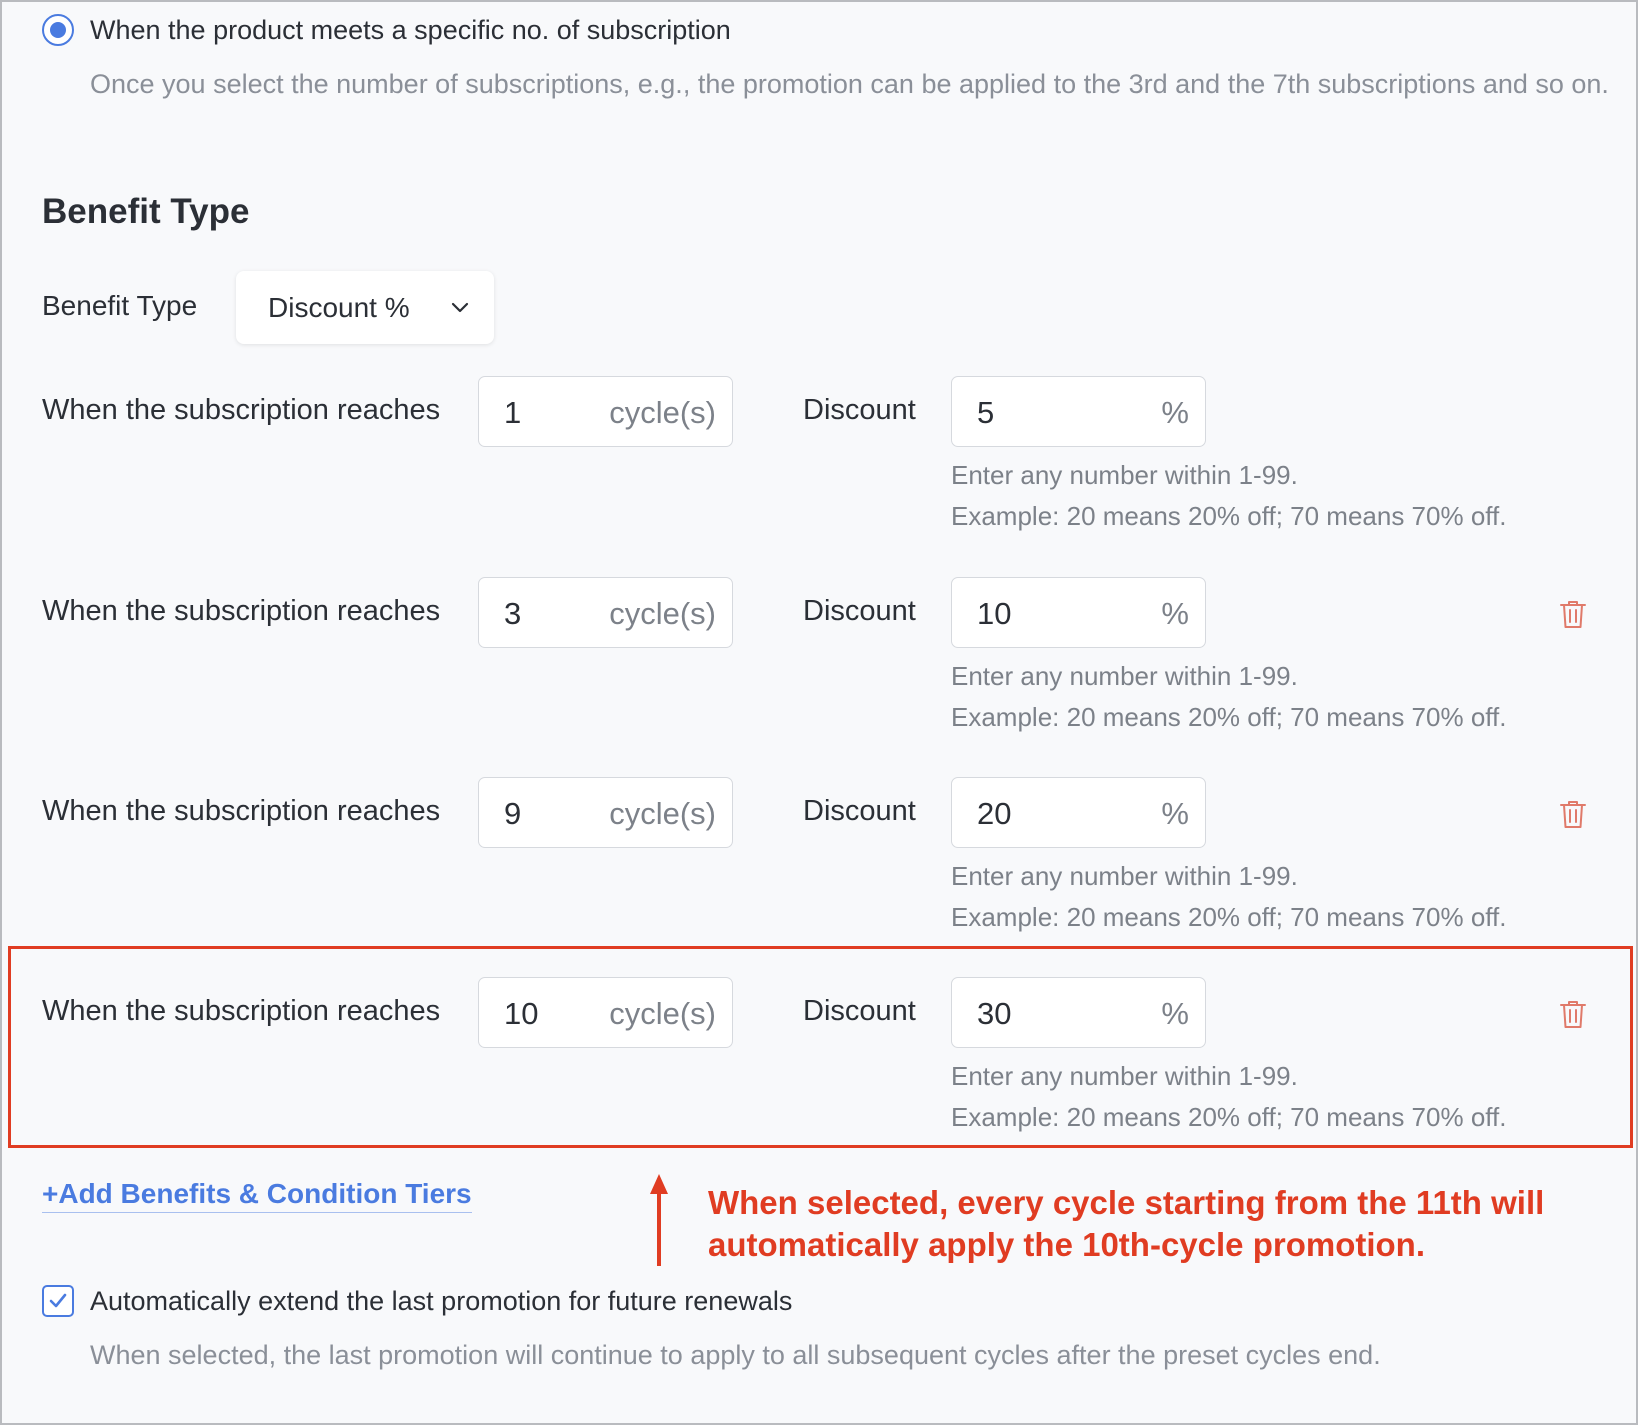 This screenshot has width=1638, height=1425. Describe the element at coordinates (605, 612) in the screenshot. I see `cycle-count-input: 3 cycle(s)` at that location.